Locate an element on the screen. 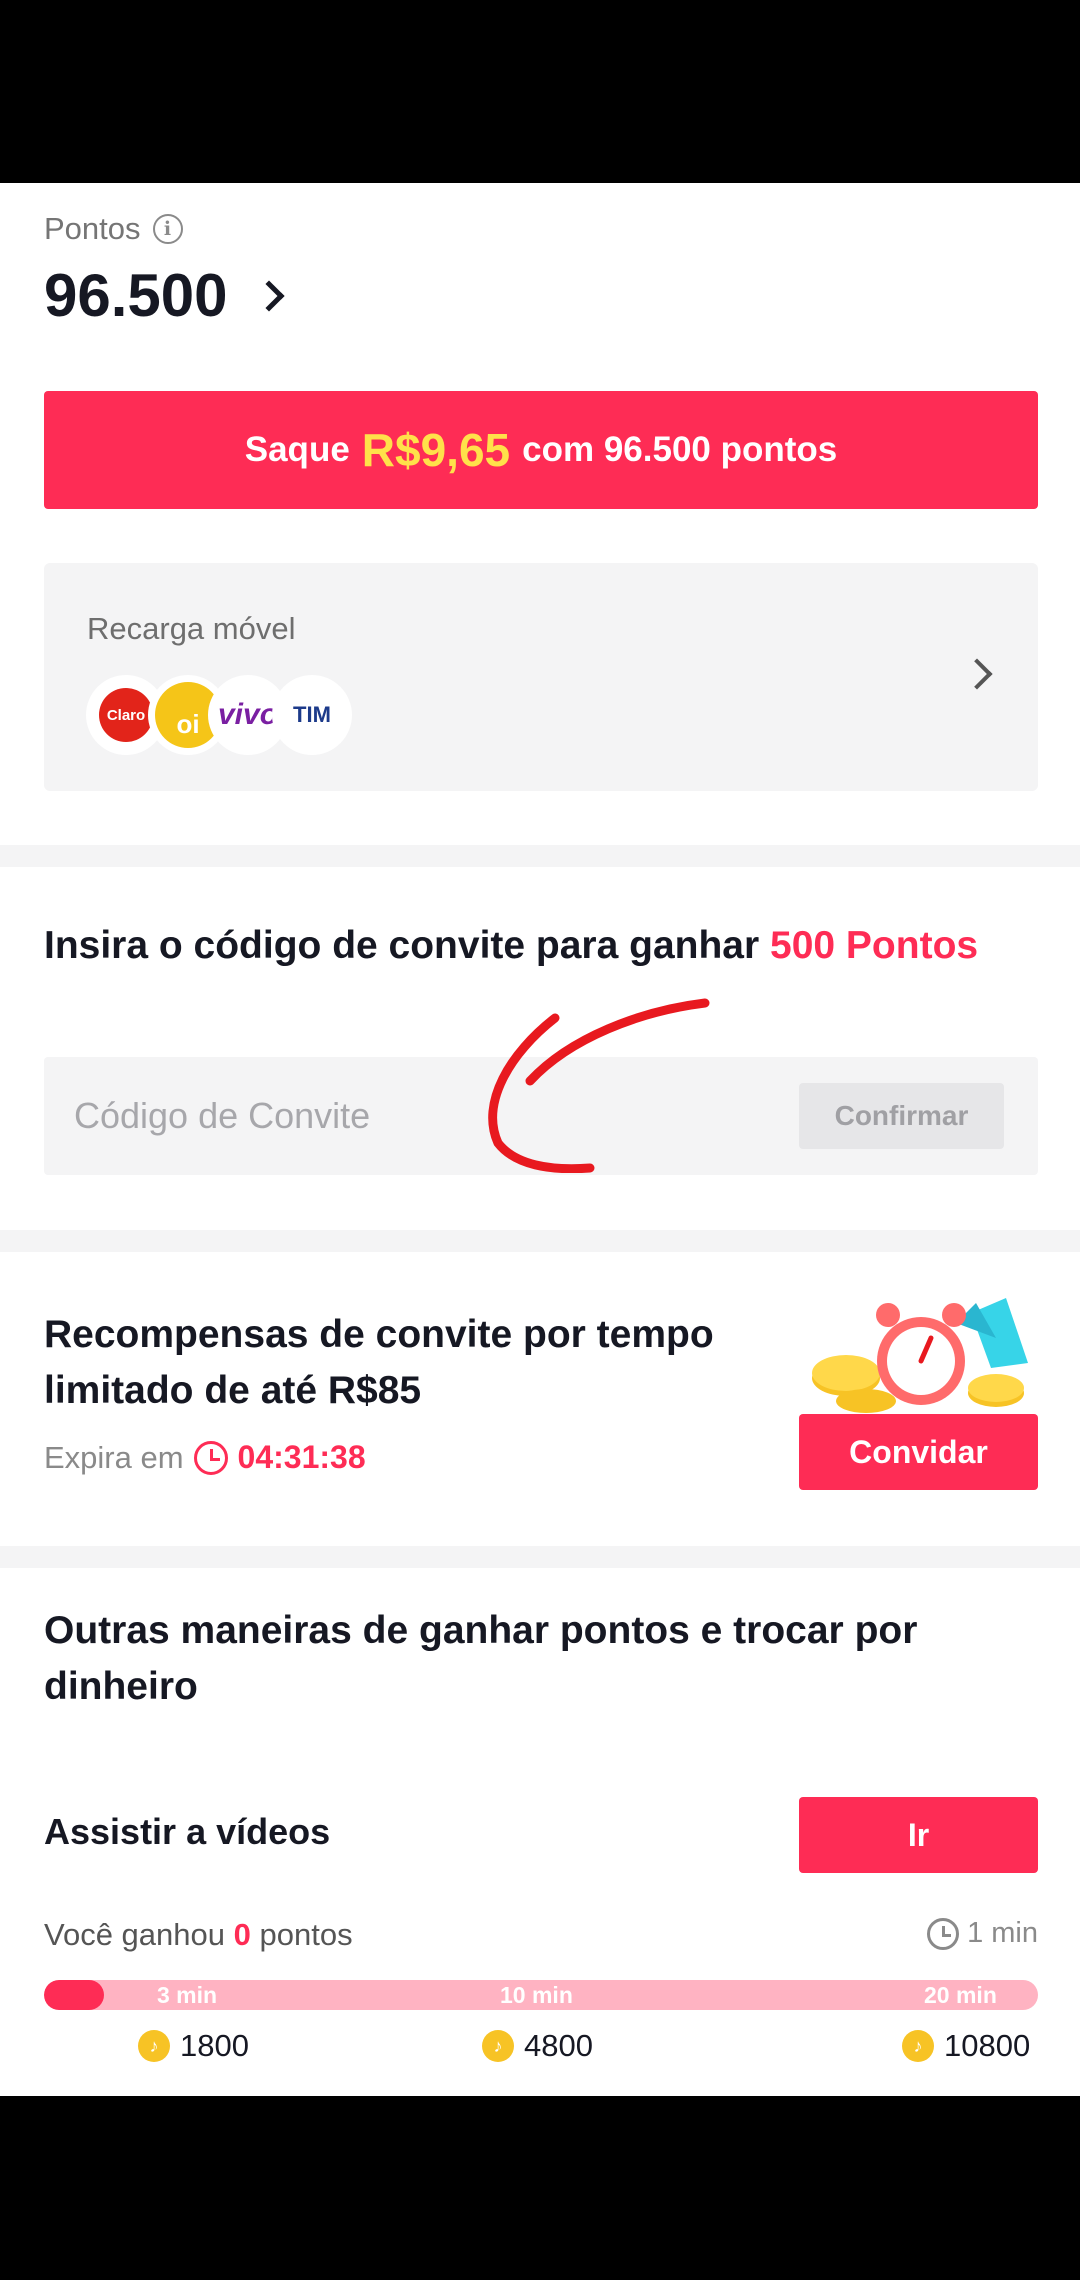  points-label-row: Pontos i is located at coordinates (113, 229).